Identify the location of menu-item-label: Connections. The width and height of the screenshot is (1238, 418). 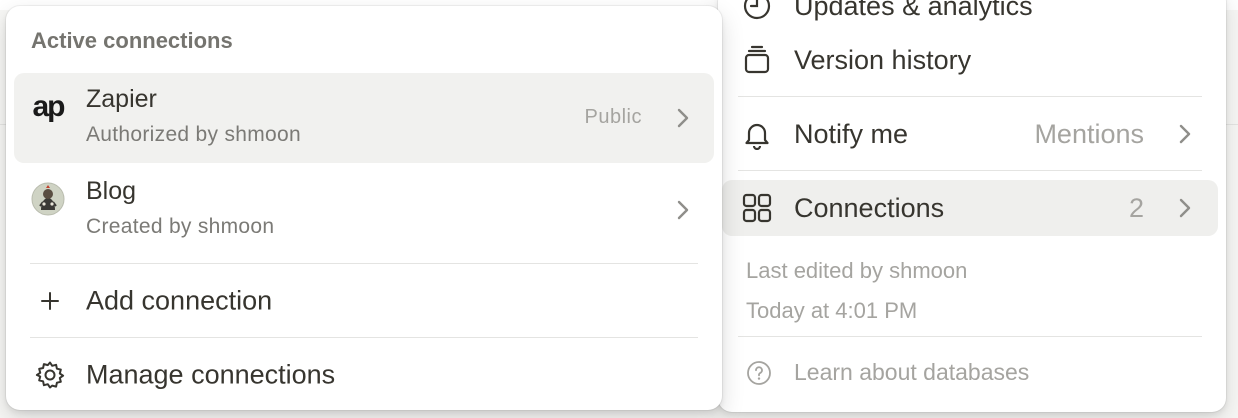
(869, 207).